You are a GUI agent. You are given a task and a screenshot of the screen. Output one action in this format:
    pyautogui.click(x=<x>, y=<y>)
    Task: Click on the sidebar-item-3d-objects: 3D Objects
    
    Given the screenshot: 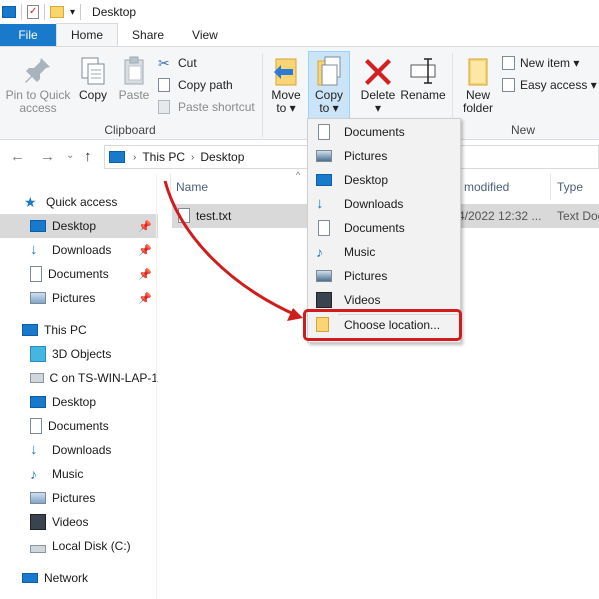 What is the action you would take?
    pyautogui.click(x=79, y=354)
    